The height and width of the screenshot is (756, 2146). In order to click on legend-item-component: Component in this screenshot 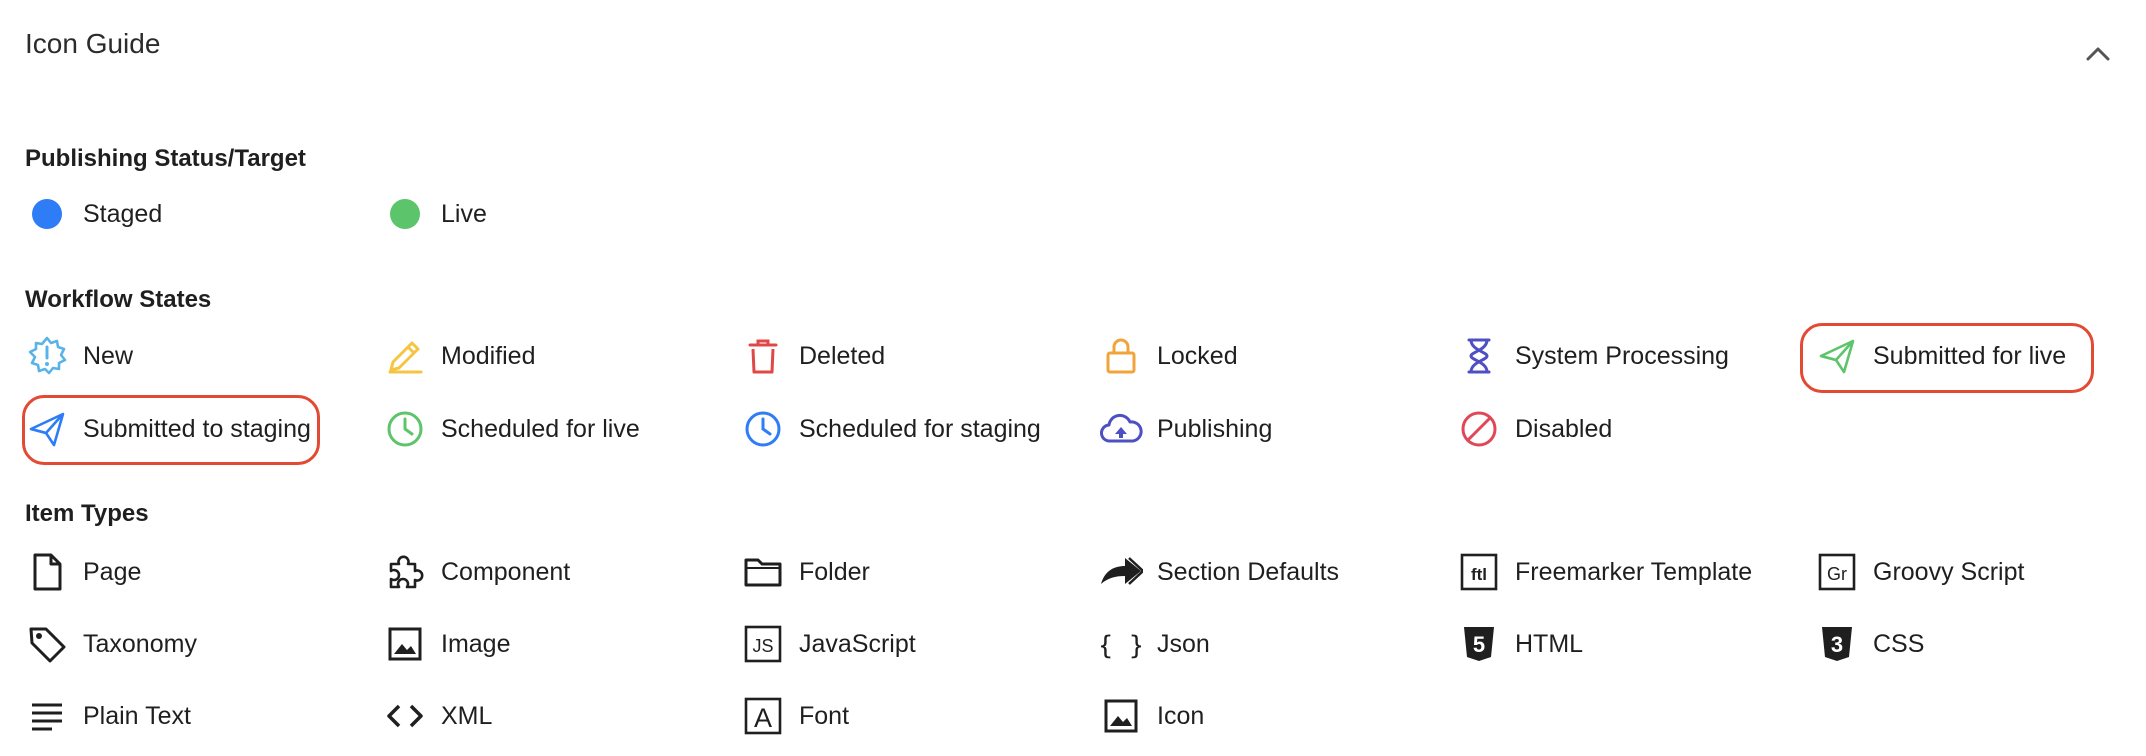, I will do `click(476, 572)`.